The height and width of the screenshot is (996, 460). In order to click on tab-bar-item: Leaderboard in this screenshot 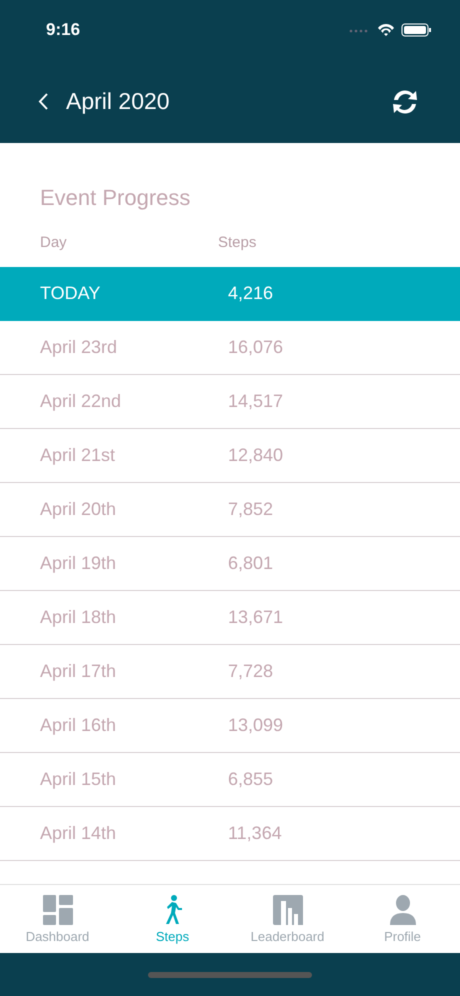, I will do `click(287, 919)`.